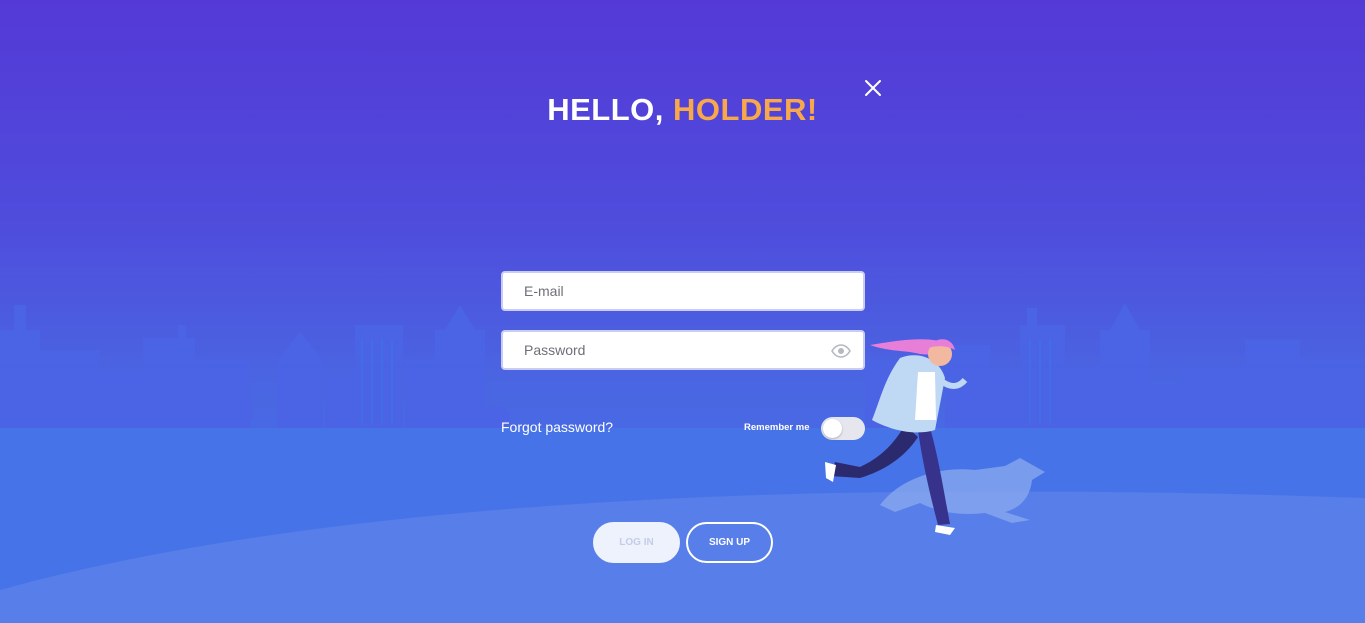  What do you see at coordinates (729, 542) in the screenshot?
I see `signup-button: SIGN UP` at bounding box center [729, 542].